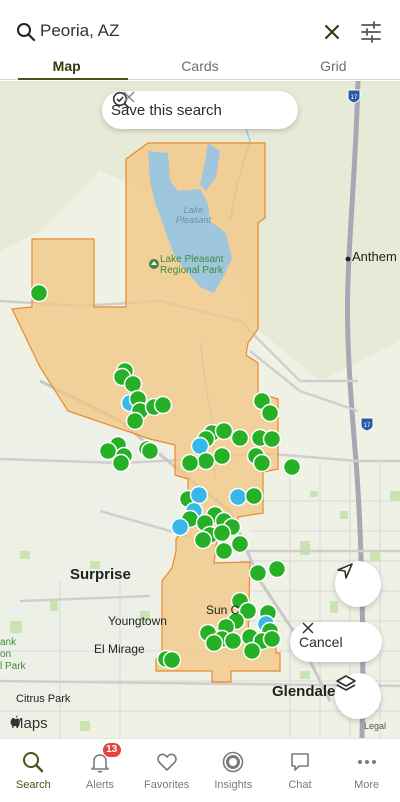 This screenshot has height=802, width=400. I want to click on nav-favorites-label: Favorites, so click(167, 785).